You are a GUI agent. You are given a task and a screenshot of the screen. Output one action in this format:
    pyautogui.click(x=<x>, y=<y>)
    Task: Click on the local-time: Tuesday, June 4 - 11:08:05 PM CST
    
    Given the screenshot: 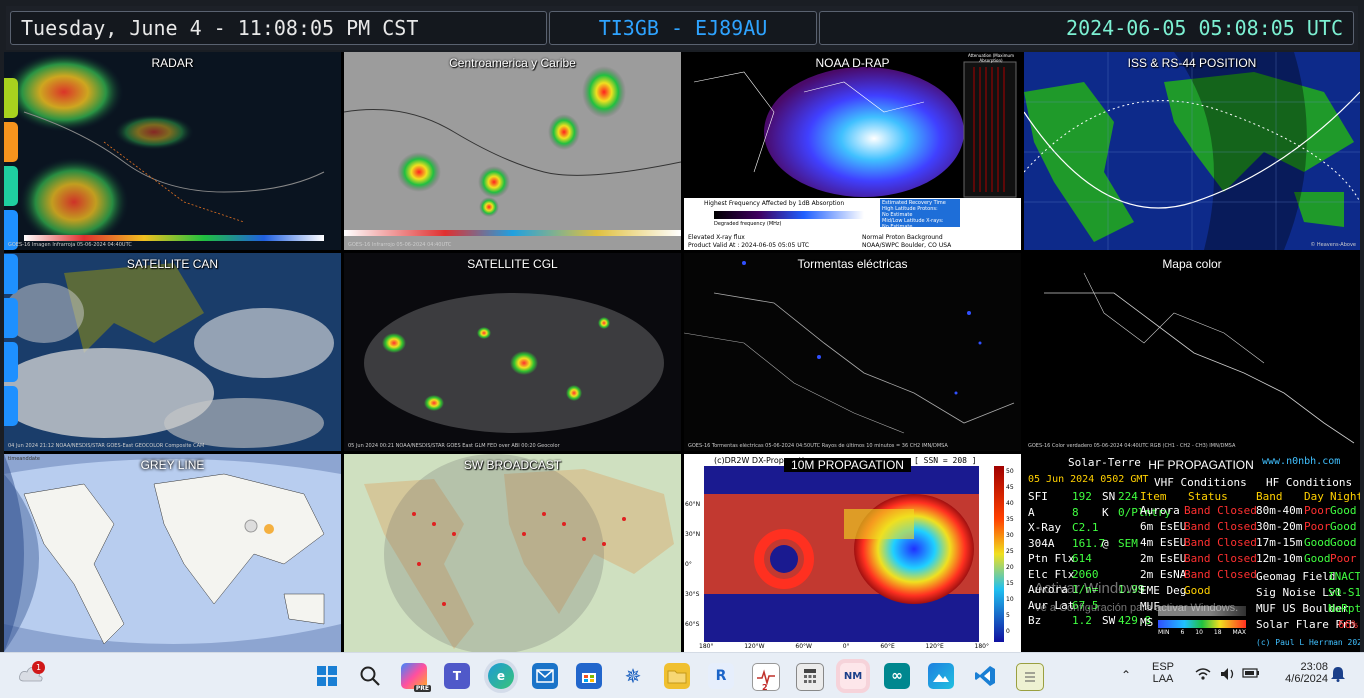 What is the action you would take?
    pyautogui.click(x=278, y=28)
    